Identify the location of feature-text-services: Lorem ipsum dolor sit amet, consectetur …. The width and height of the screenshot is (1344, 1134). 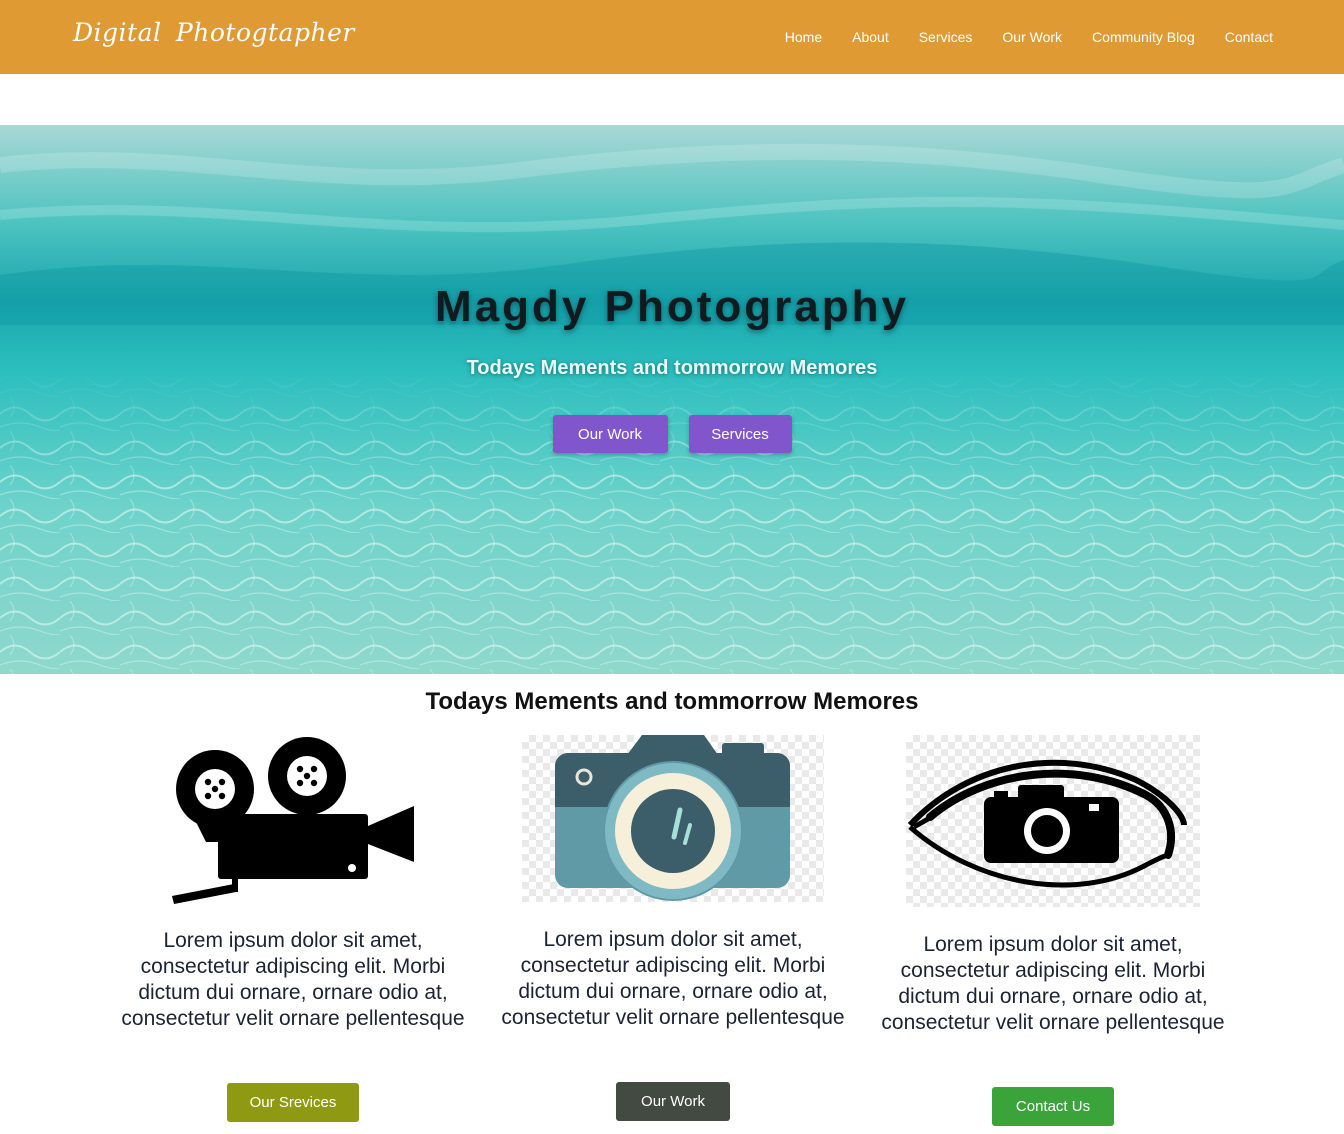
(293, 979).